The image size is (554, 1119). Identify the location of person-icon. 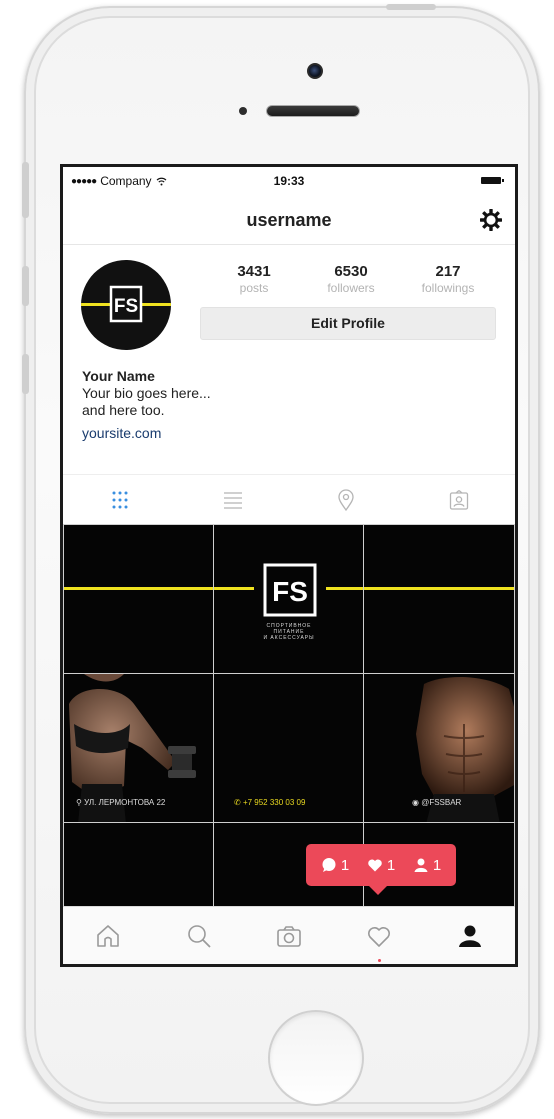
(421, 865).